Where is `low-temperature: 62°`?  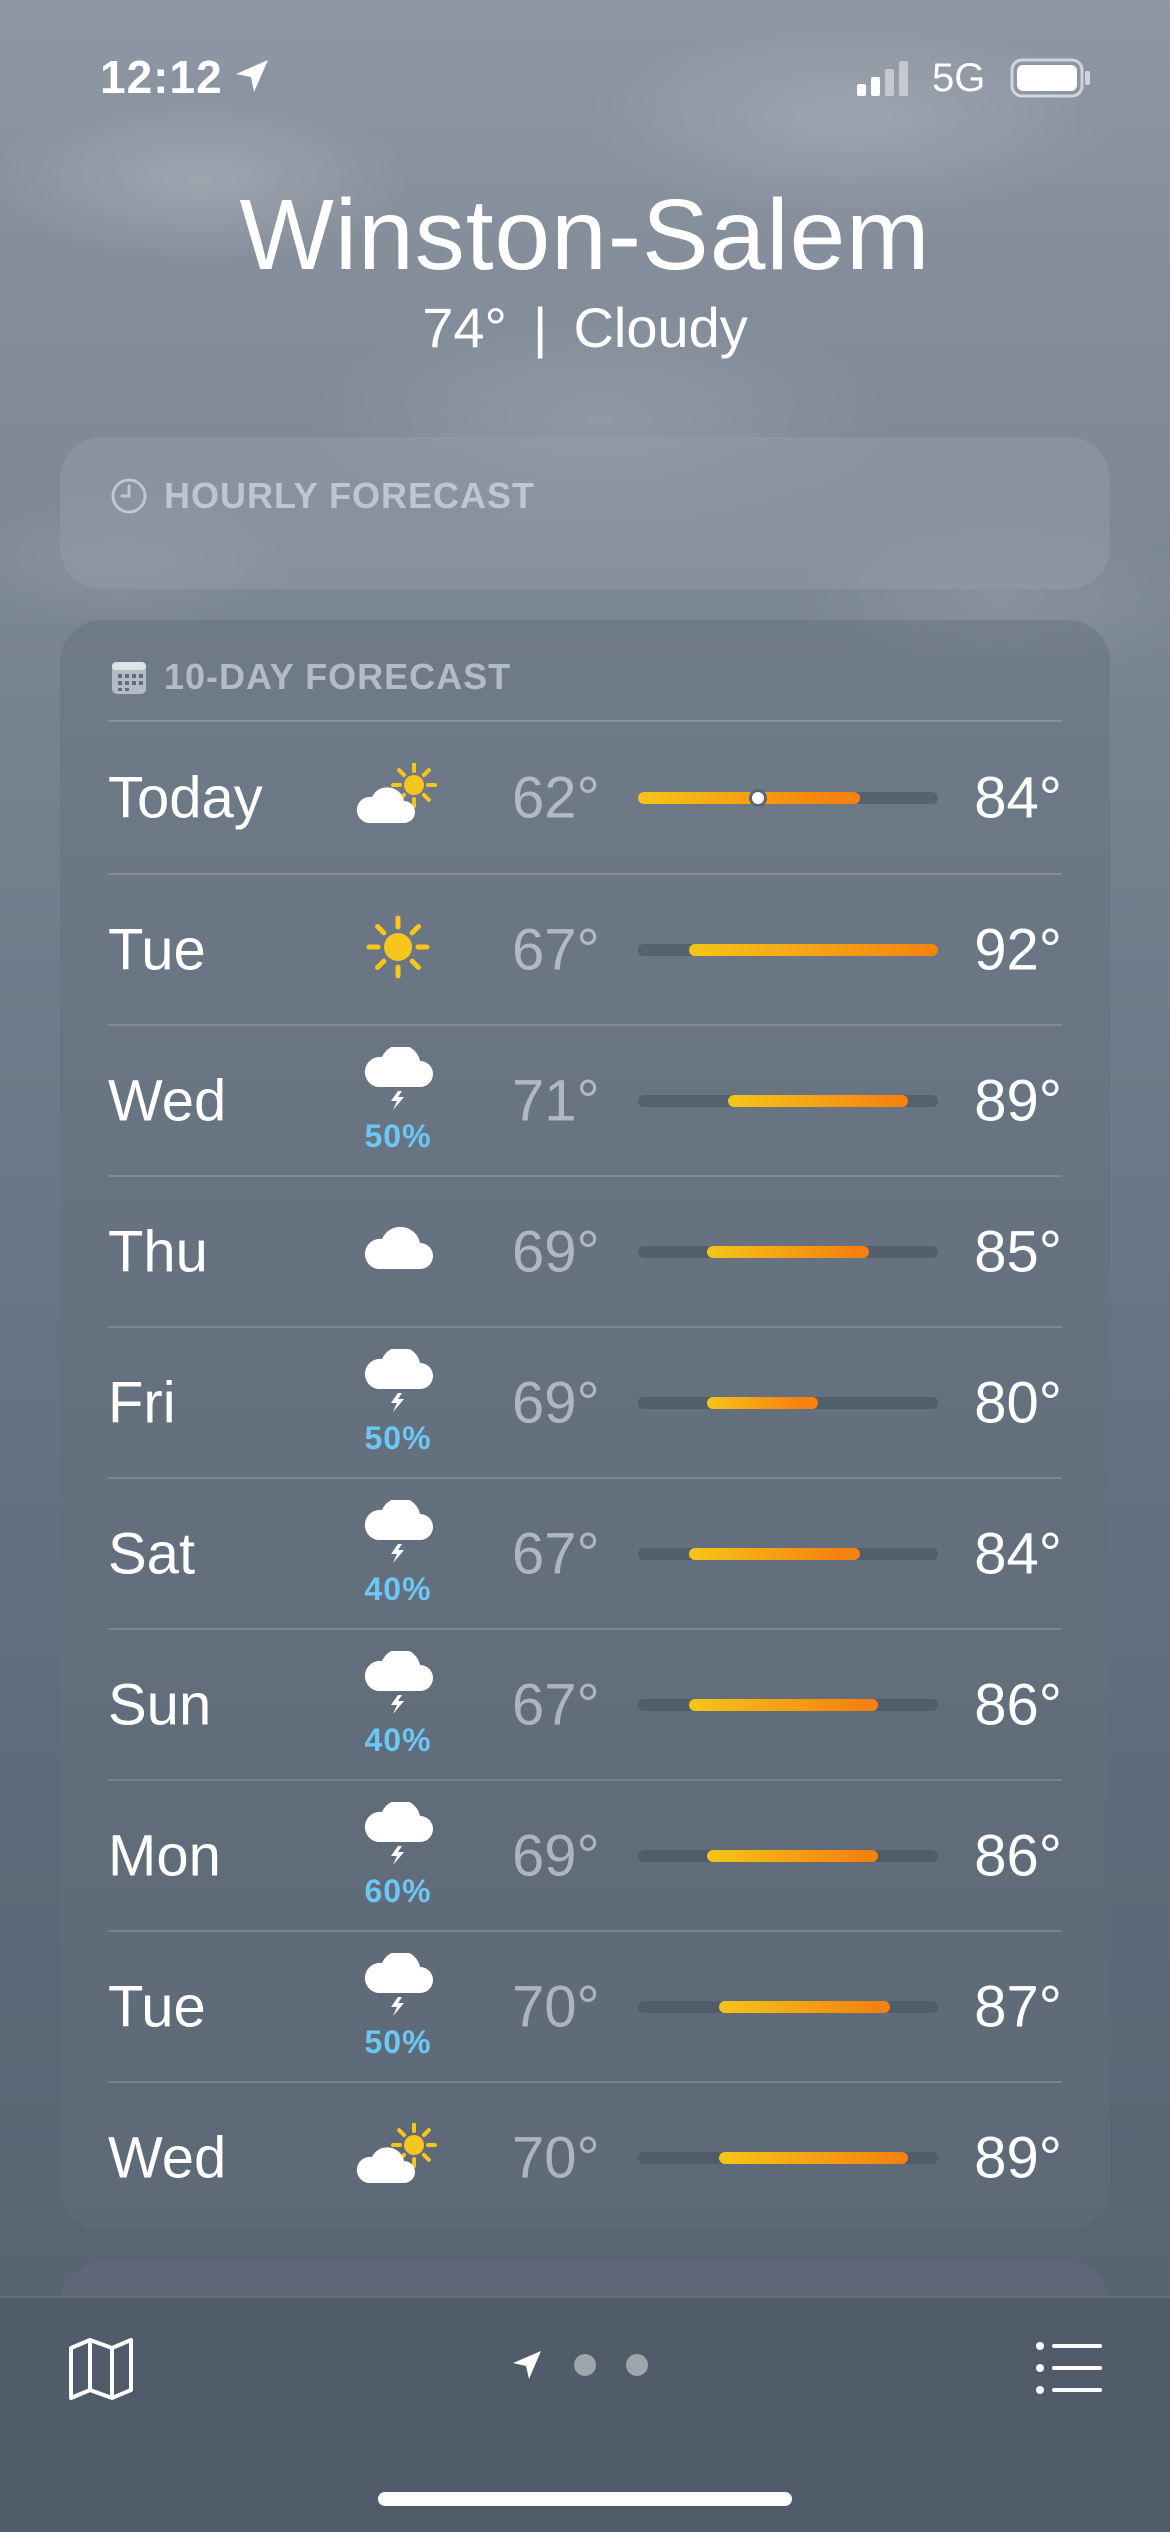
low-temperature: 62° is located at coordinates (556, 797).